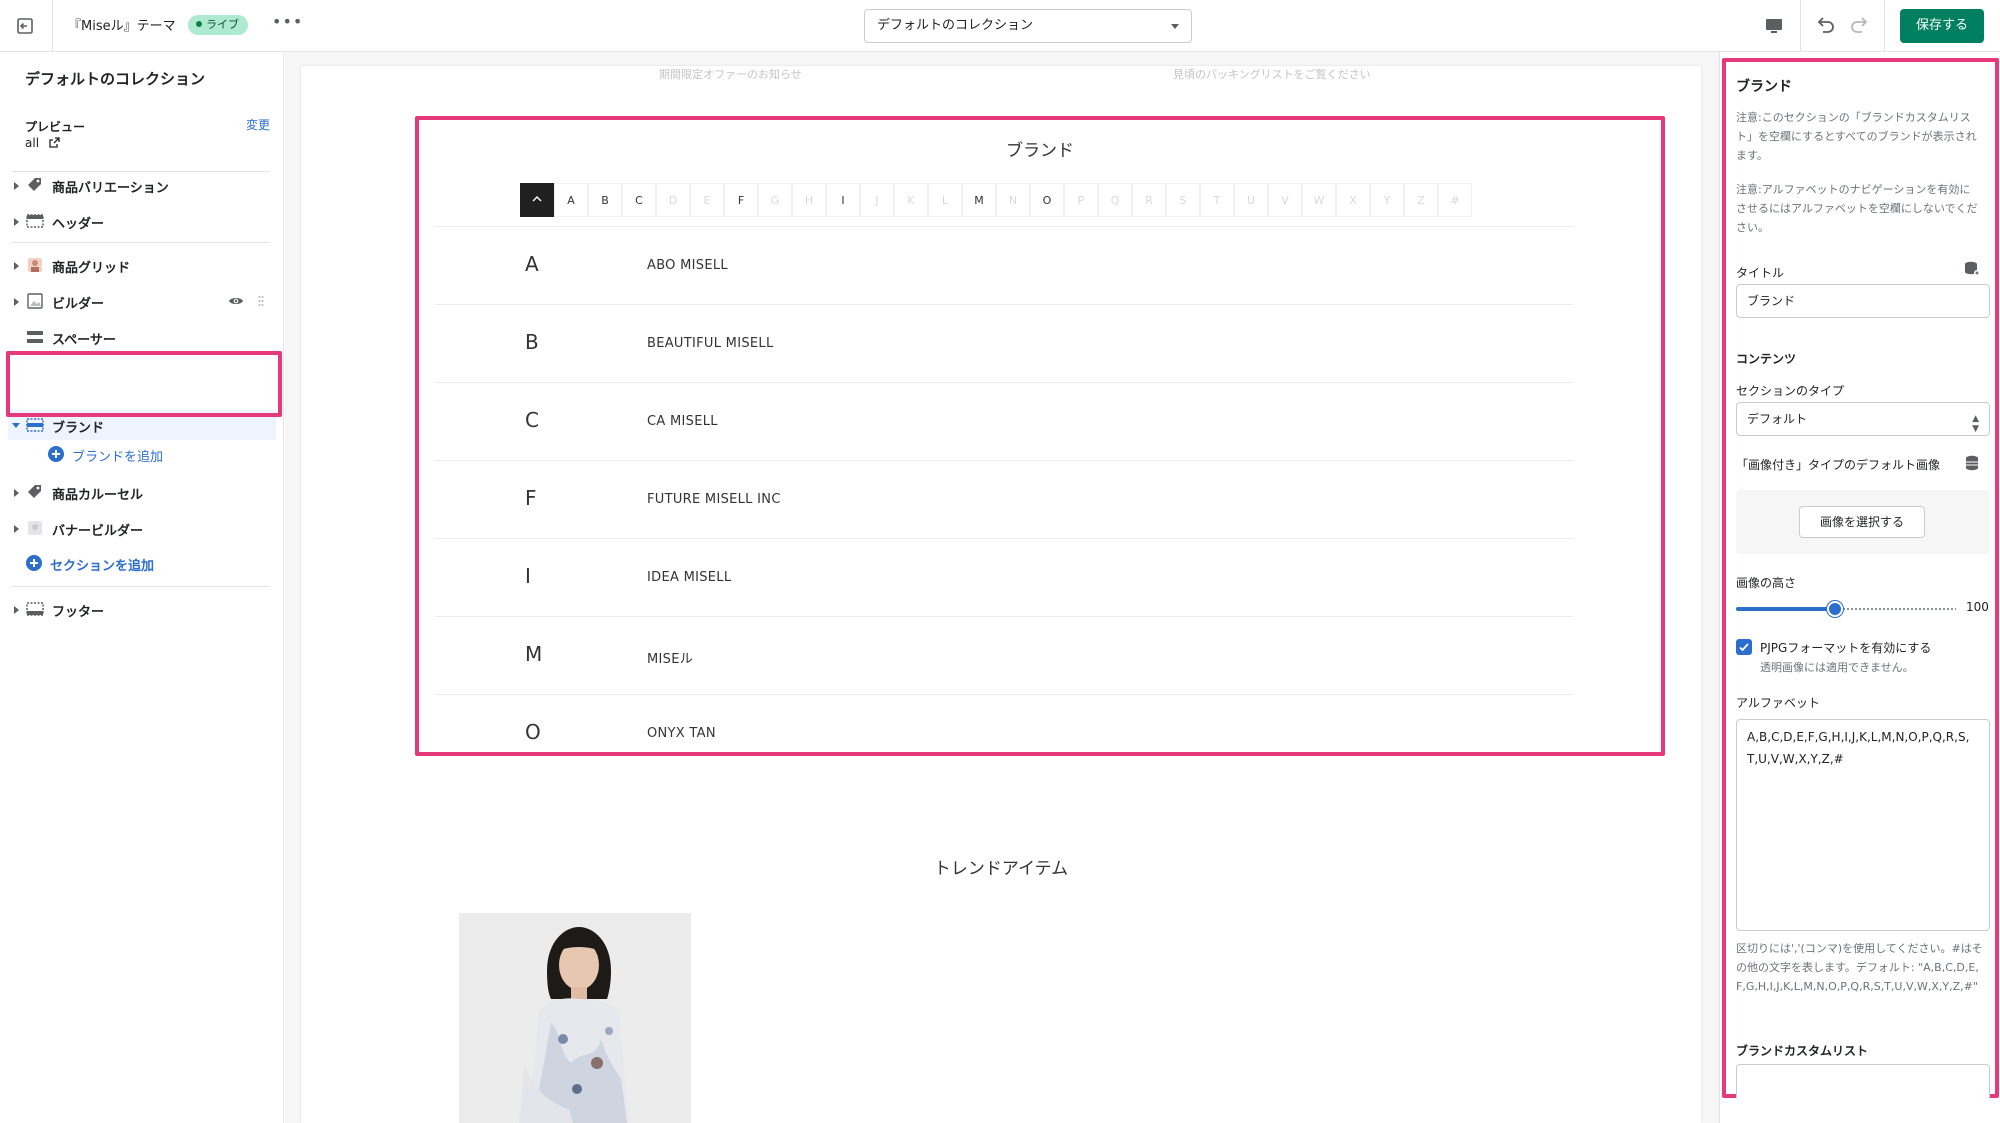  Describe the element at coordinates (16, 425) in the screenshot. I see `caret-down-icon` at that location.